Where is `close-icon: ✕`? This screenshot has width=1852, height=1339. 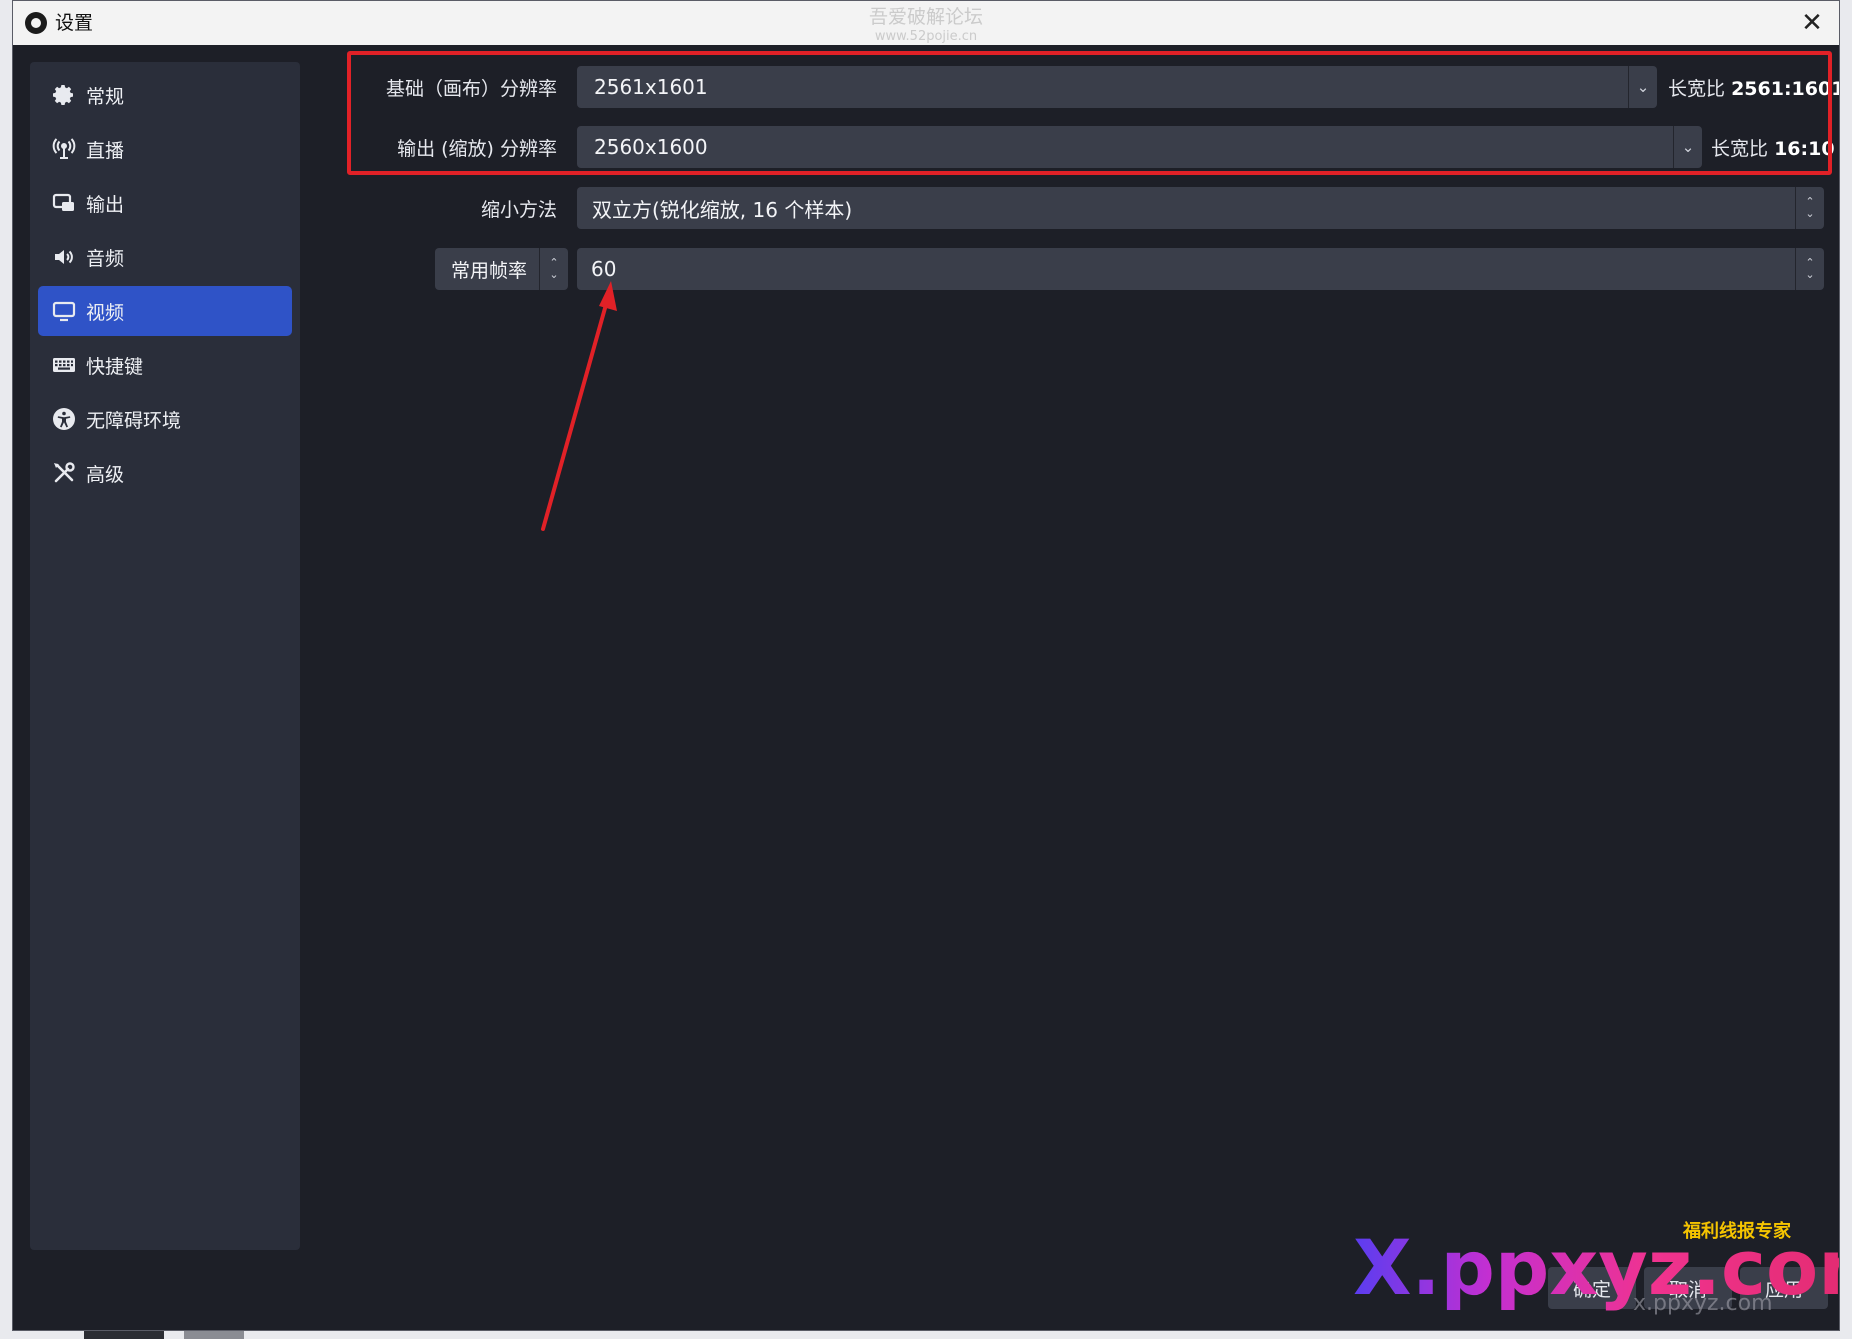 close-icon: ✕ is located at coordinates (1812, 23).